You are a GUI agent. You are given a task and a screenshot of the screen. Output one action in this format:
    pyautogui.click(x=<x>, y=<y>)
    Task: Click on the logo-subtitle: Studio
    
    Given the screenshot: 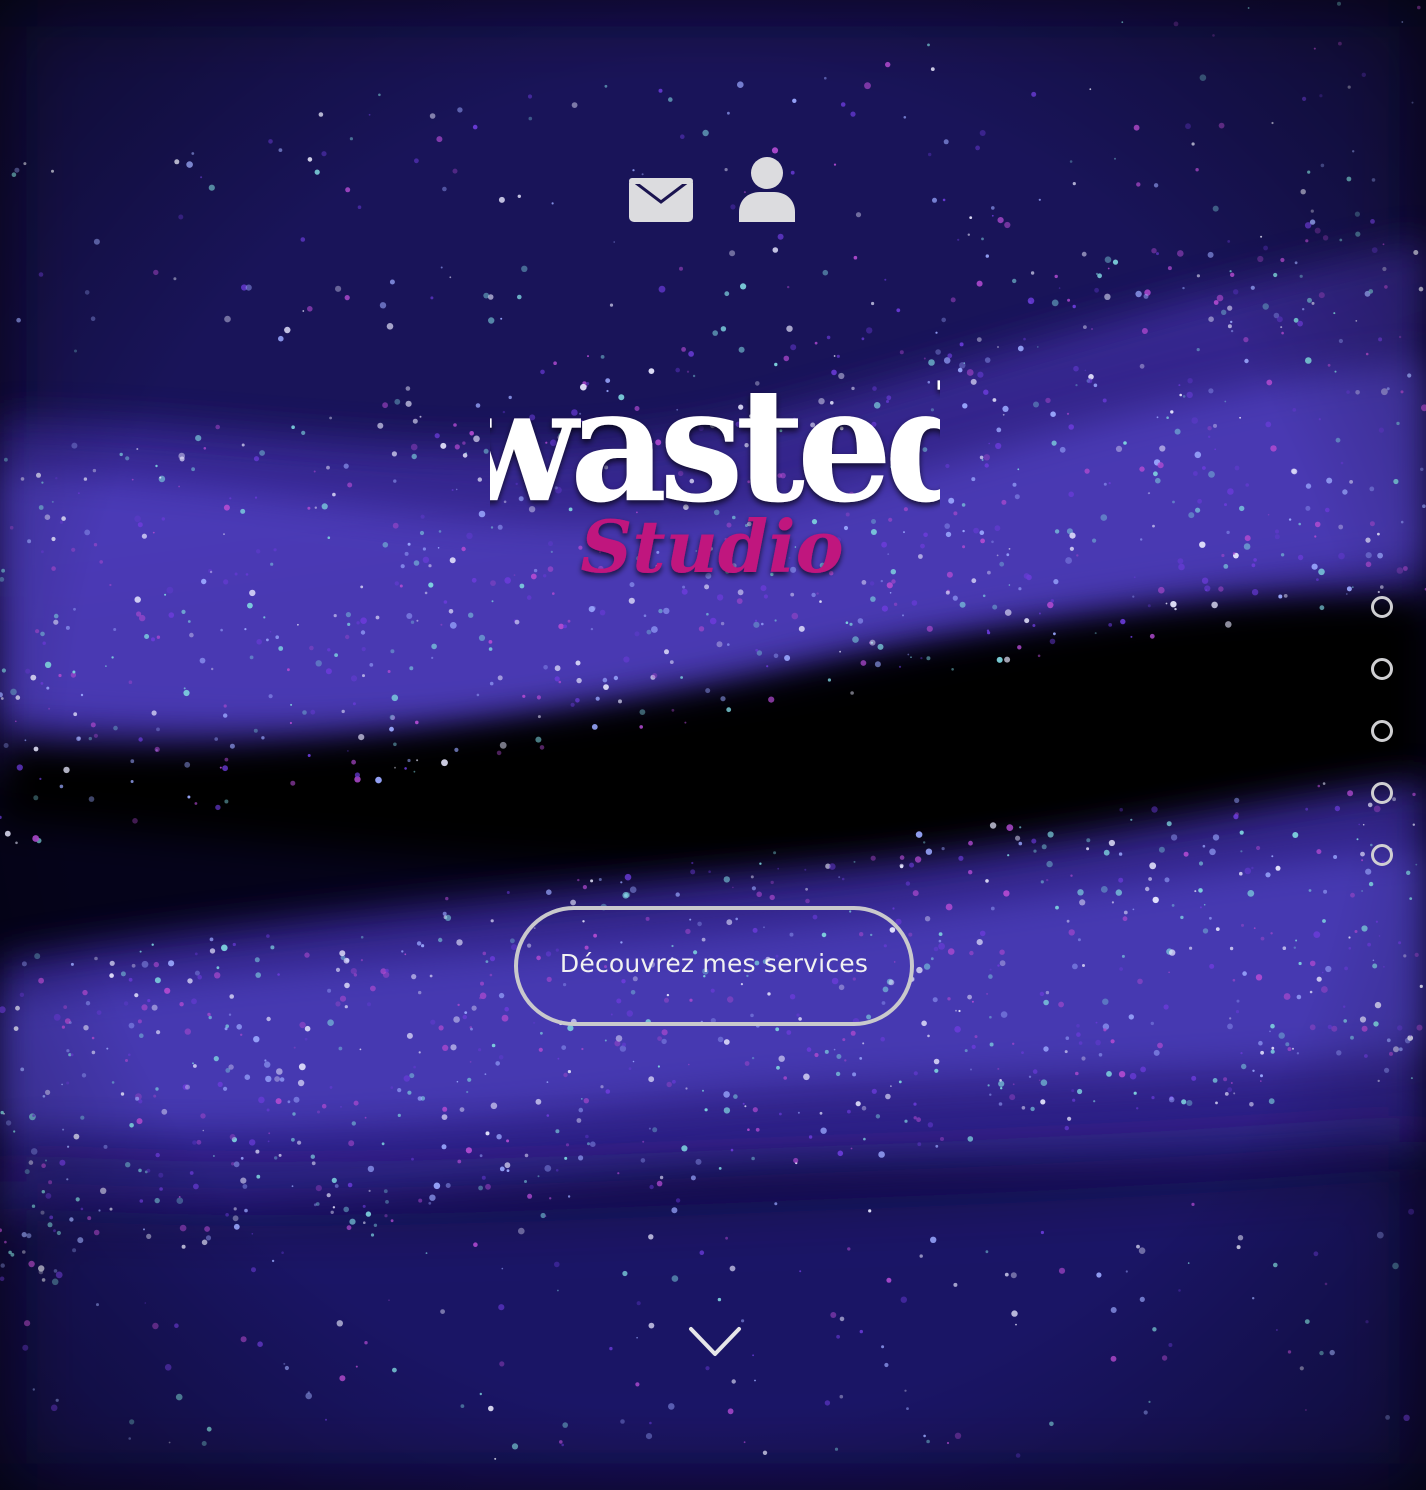 What is the action you would take?
    pyautogui.click(x=711, y=546)
    